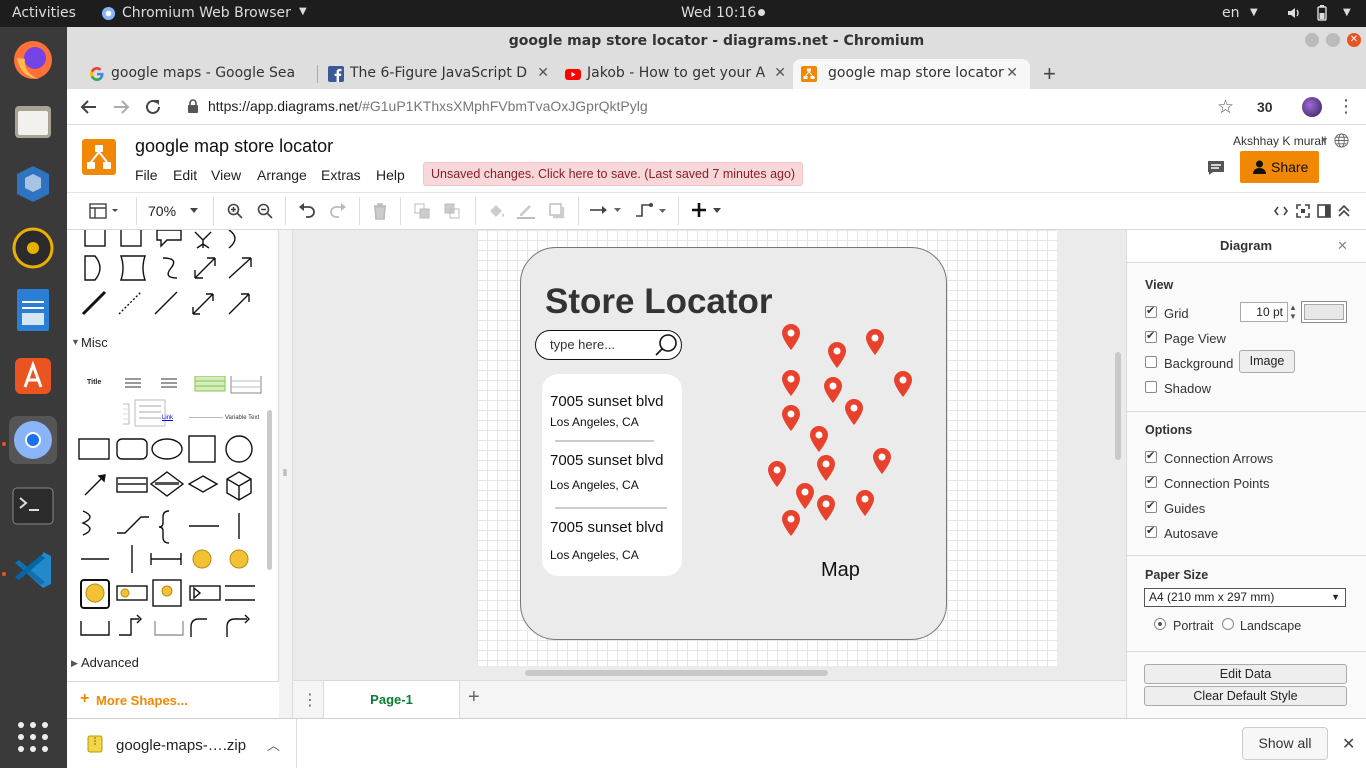  I want to click on mockup-title: Store Locator, so click(659, 302).